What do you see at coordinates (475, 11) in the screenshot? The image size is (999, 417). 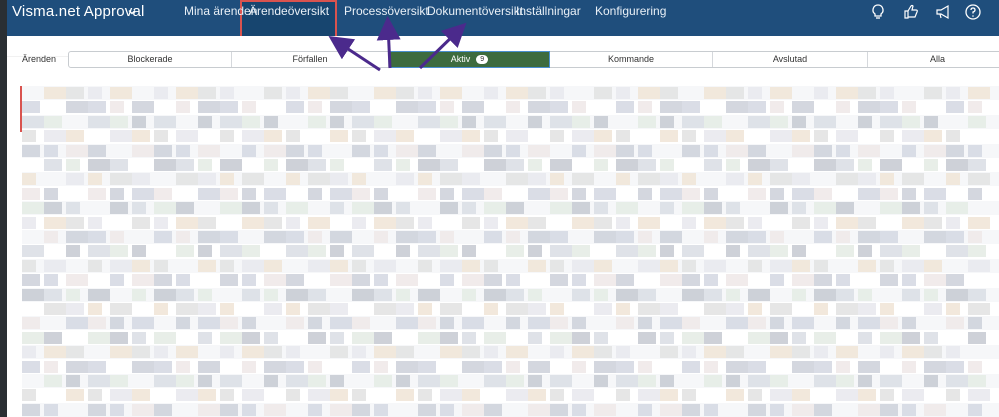 I see `nav-item-dokumentoversikt: Dokumentöversikt` at bounding box center [475, 11].